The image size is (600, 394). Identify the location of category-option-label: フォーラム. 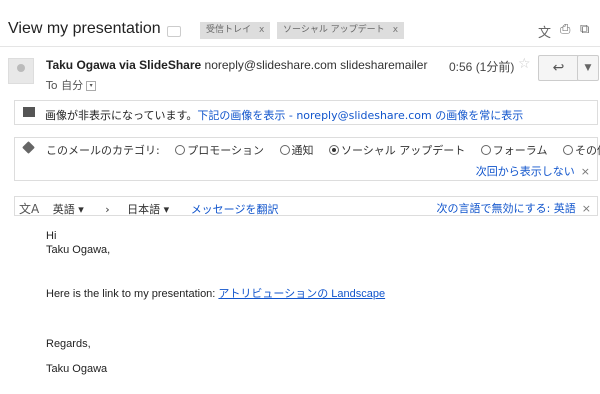
(520, 150).